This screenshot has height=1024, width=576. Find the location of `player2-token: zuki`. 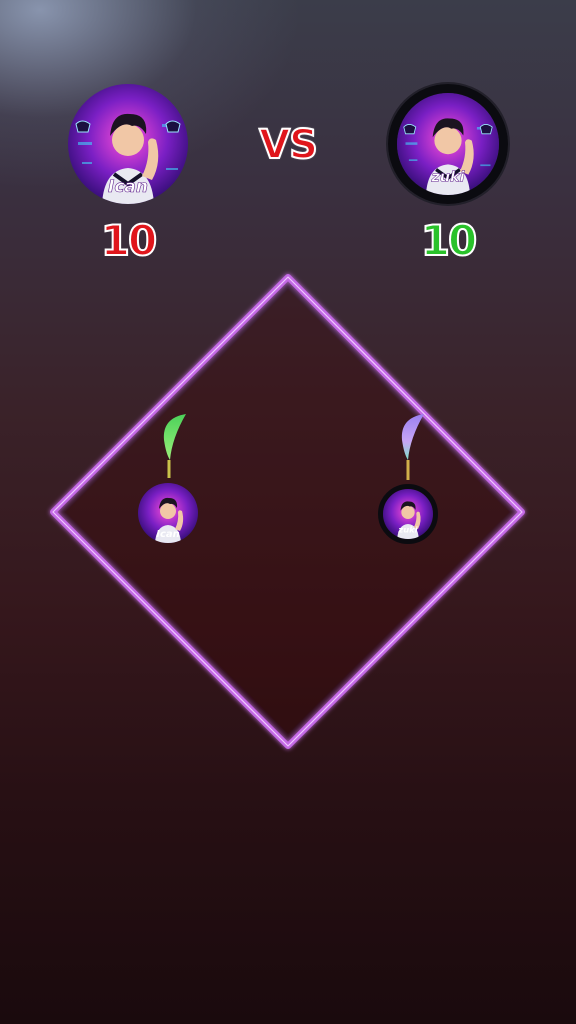

player2-token: zuki is located at coordinates (408, 514).